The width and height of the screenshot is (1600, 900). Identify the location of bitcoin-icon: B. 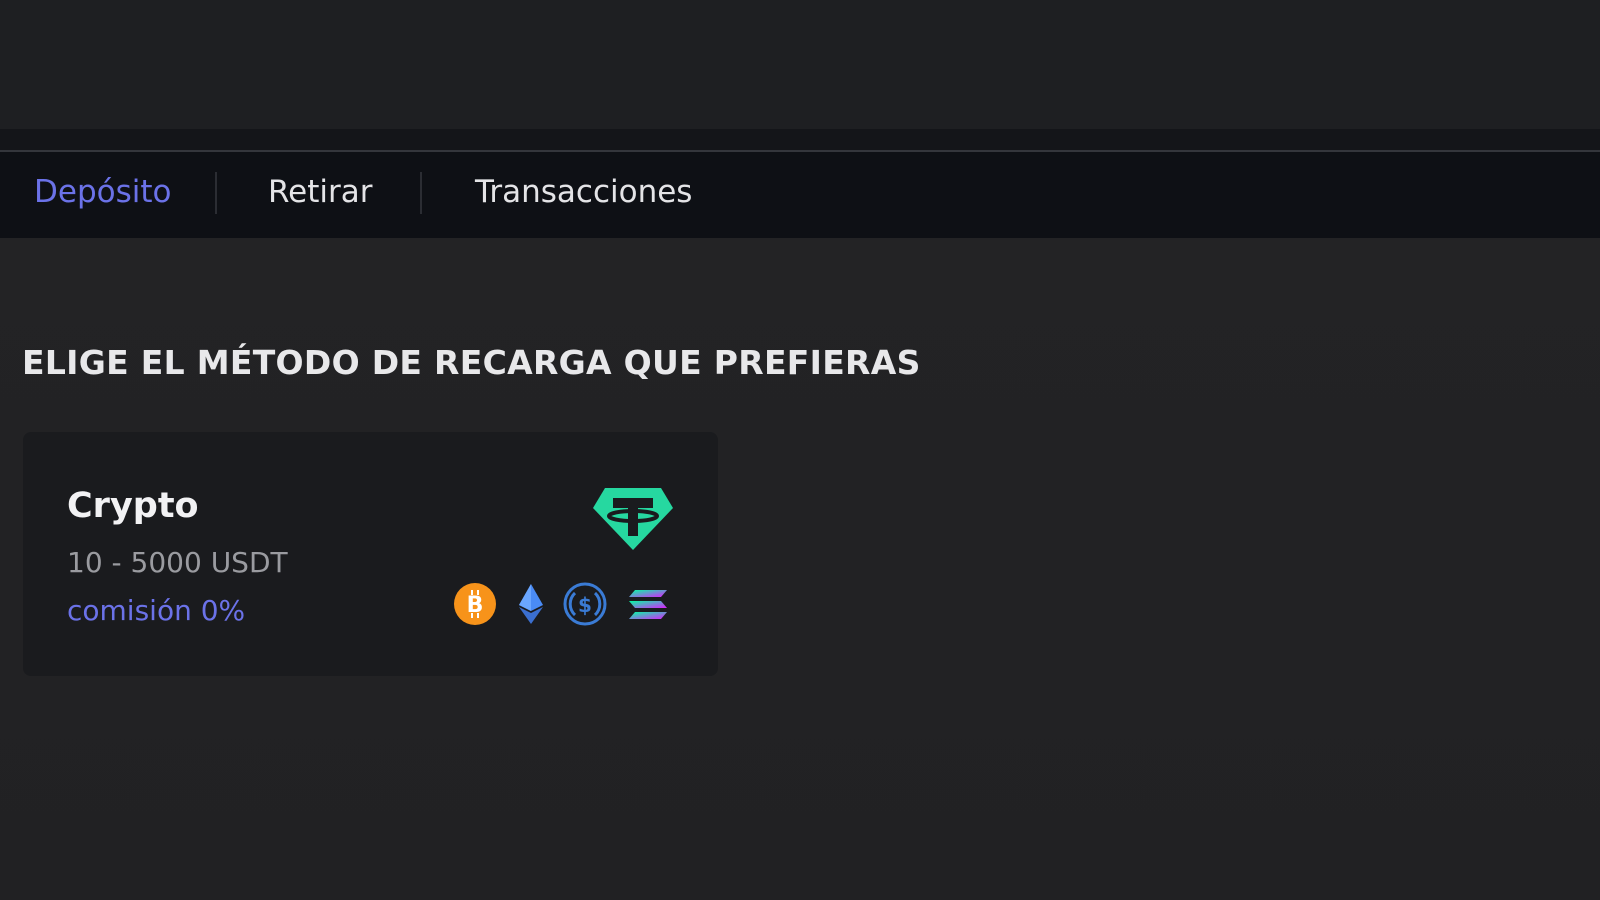
(475, 604).